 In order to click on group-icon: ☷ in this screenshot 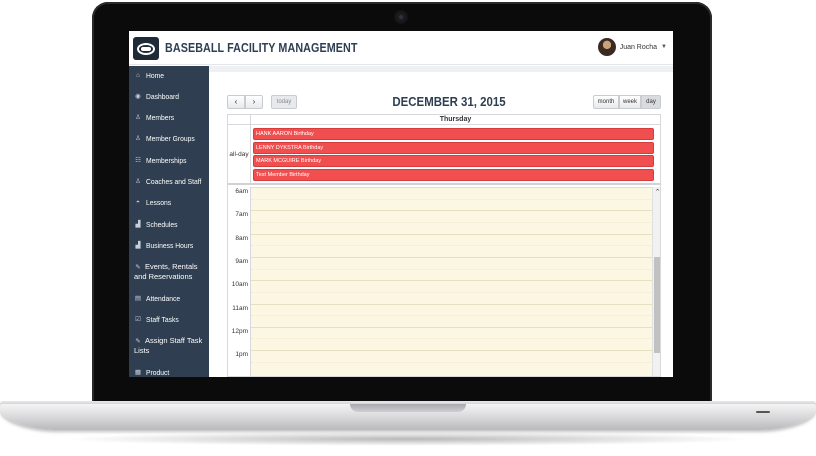, I will do `click(138, 160)`.